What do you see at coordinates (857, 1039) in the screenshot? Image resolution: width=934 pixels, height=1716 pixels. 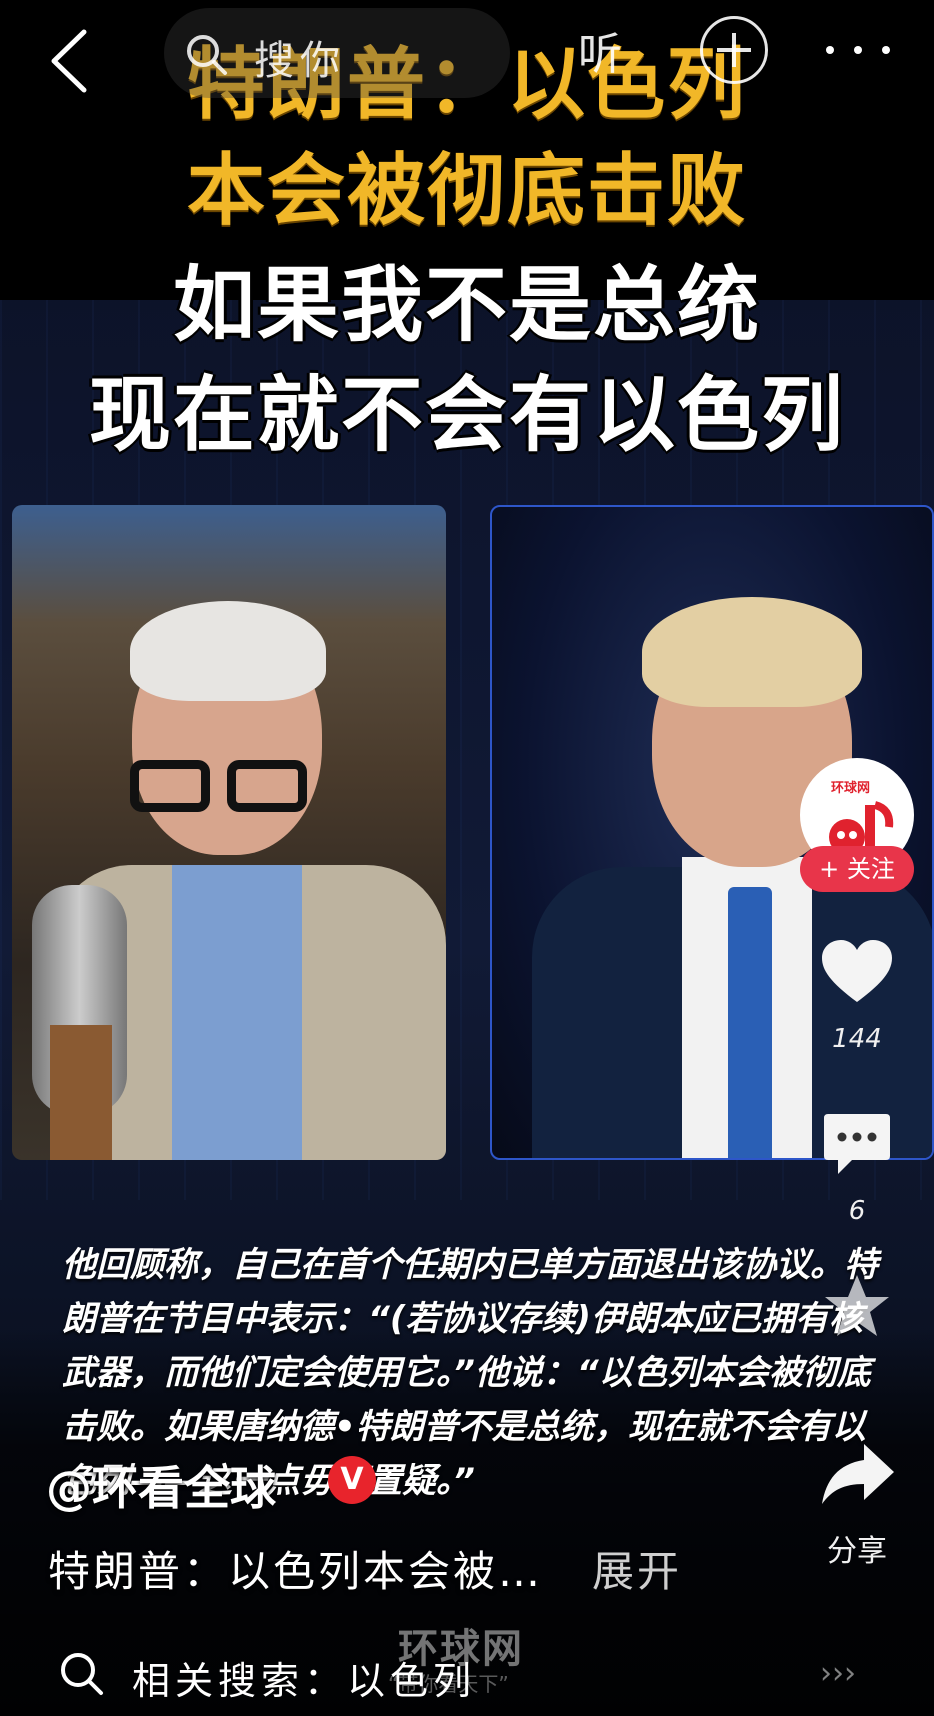 I see `like-count: 144` at bounding box center [857, 1039].